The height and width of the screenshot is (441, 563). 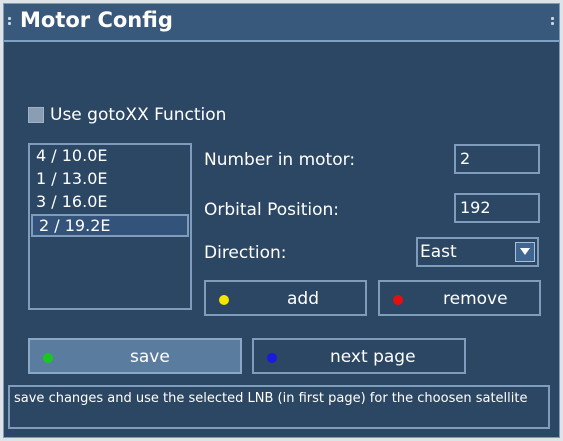 I want to click on next-page-button: next page, so click(x=359, y=356).